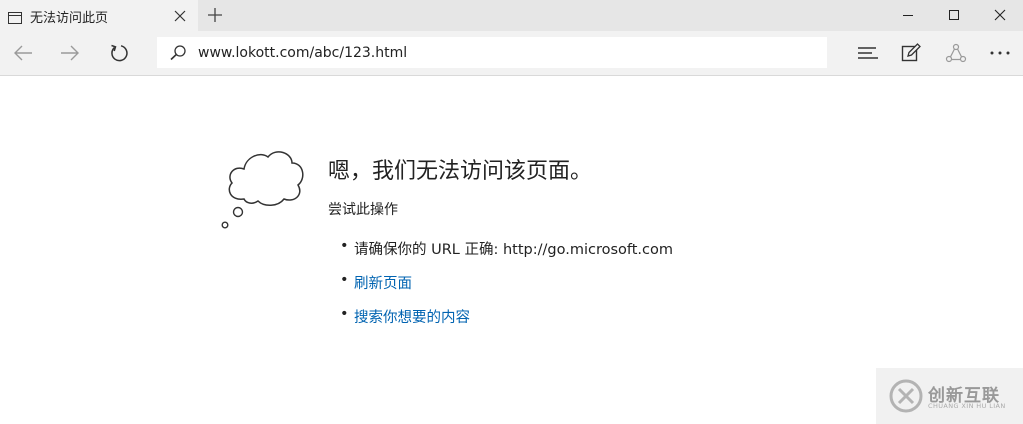 The width and height of the screenshot is (1023, 424). What do you see at coordinates (967, 406) in the screenshot?
I see `watermark-subtitle: CHUANG XIN HU LIAN` at bounding box center [967, 406].